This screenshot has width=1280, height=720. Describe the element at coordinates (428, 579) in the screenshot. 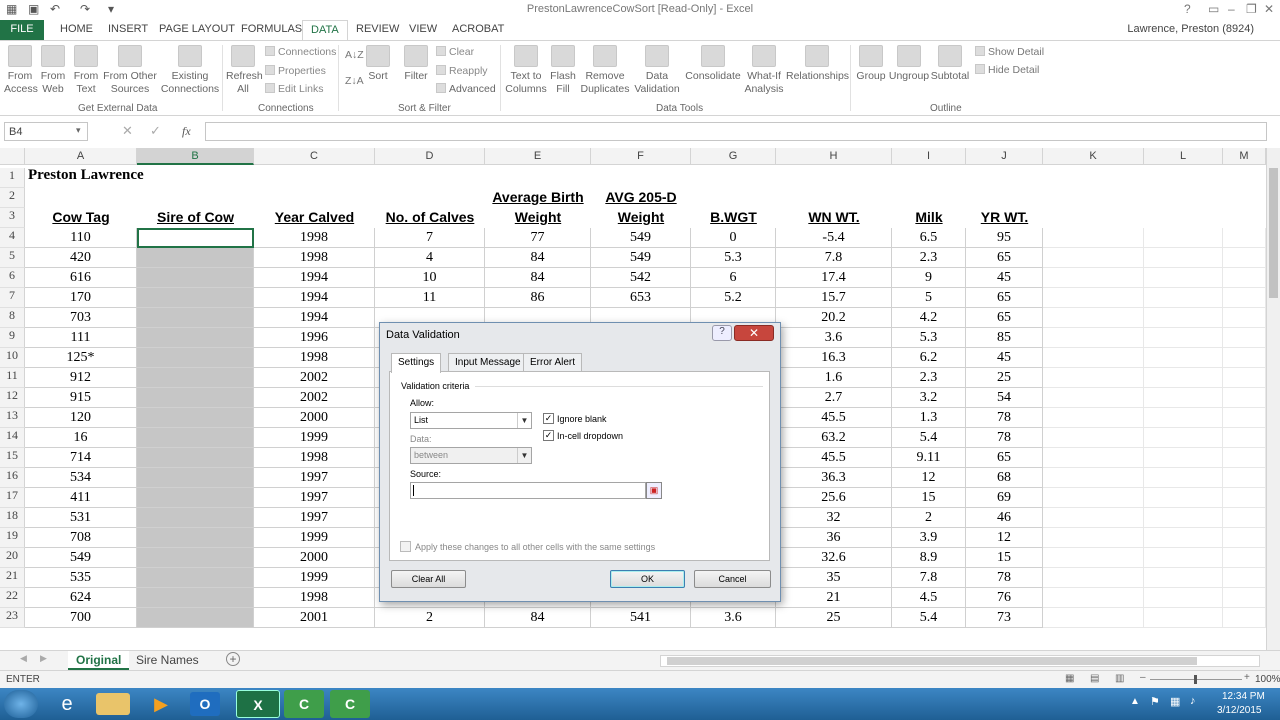

I see `clear-all-button: Clear All` at that location.